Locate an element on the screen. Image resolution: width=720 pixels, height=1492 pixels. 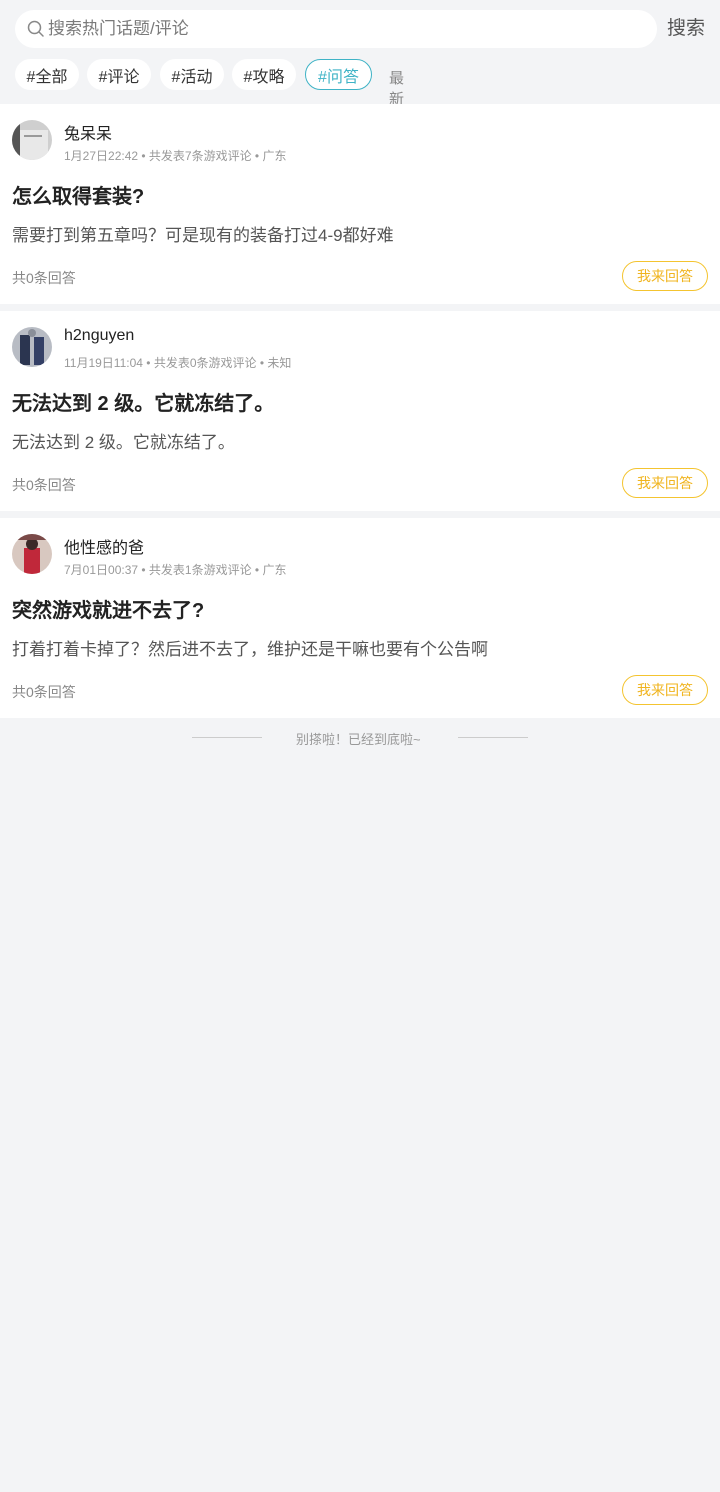
post-content: 需要打到第五章吗？可是现有的装备打过4-9都好难 is located at coordinates (203, 233).